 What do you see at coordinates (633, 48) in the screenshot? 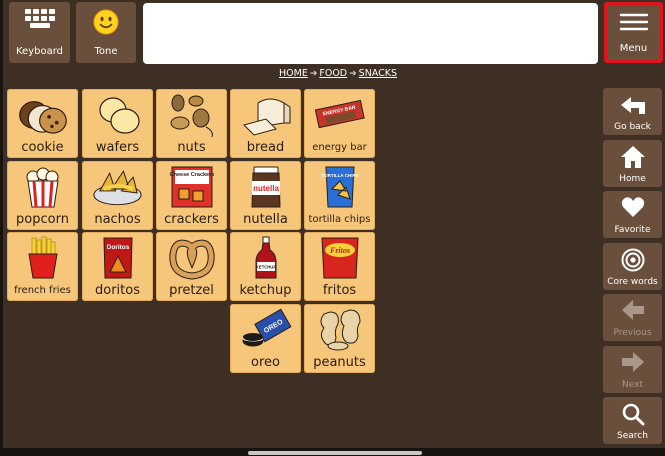
I see `menu-label: Menu` at bounding box center [633, 48].